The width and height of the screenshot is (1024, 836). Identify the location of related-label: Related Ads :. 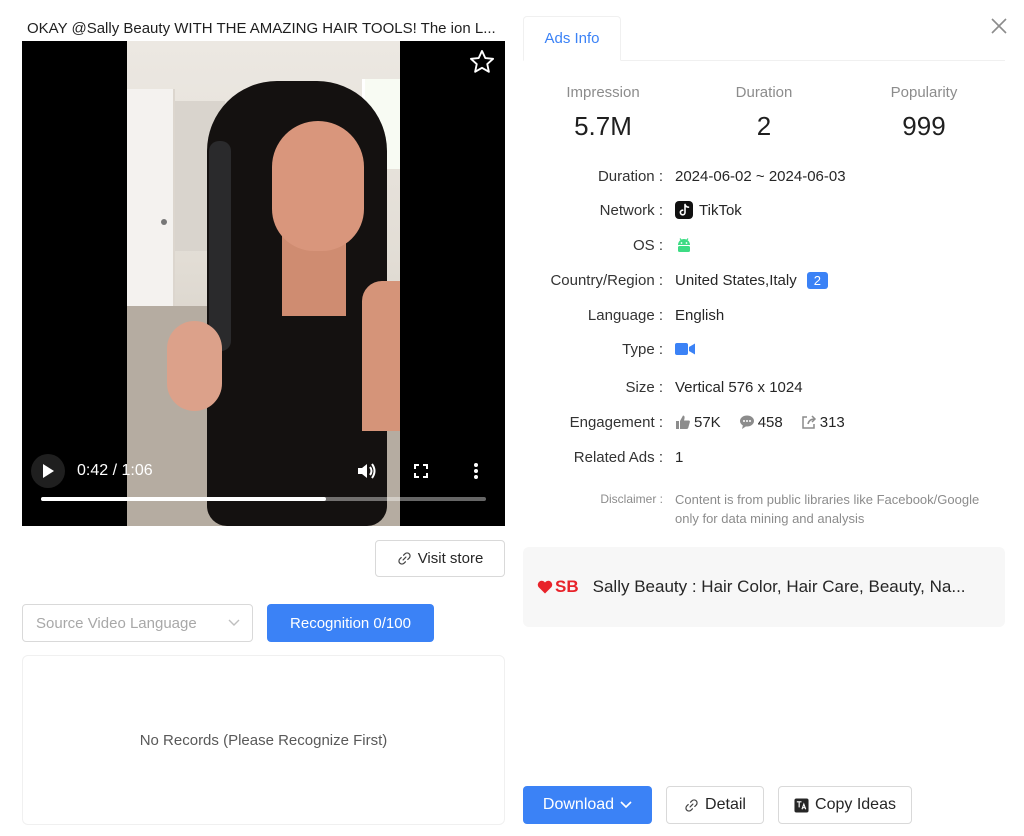
(618, 457).